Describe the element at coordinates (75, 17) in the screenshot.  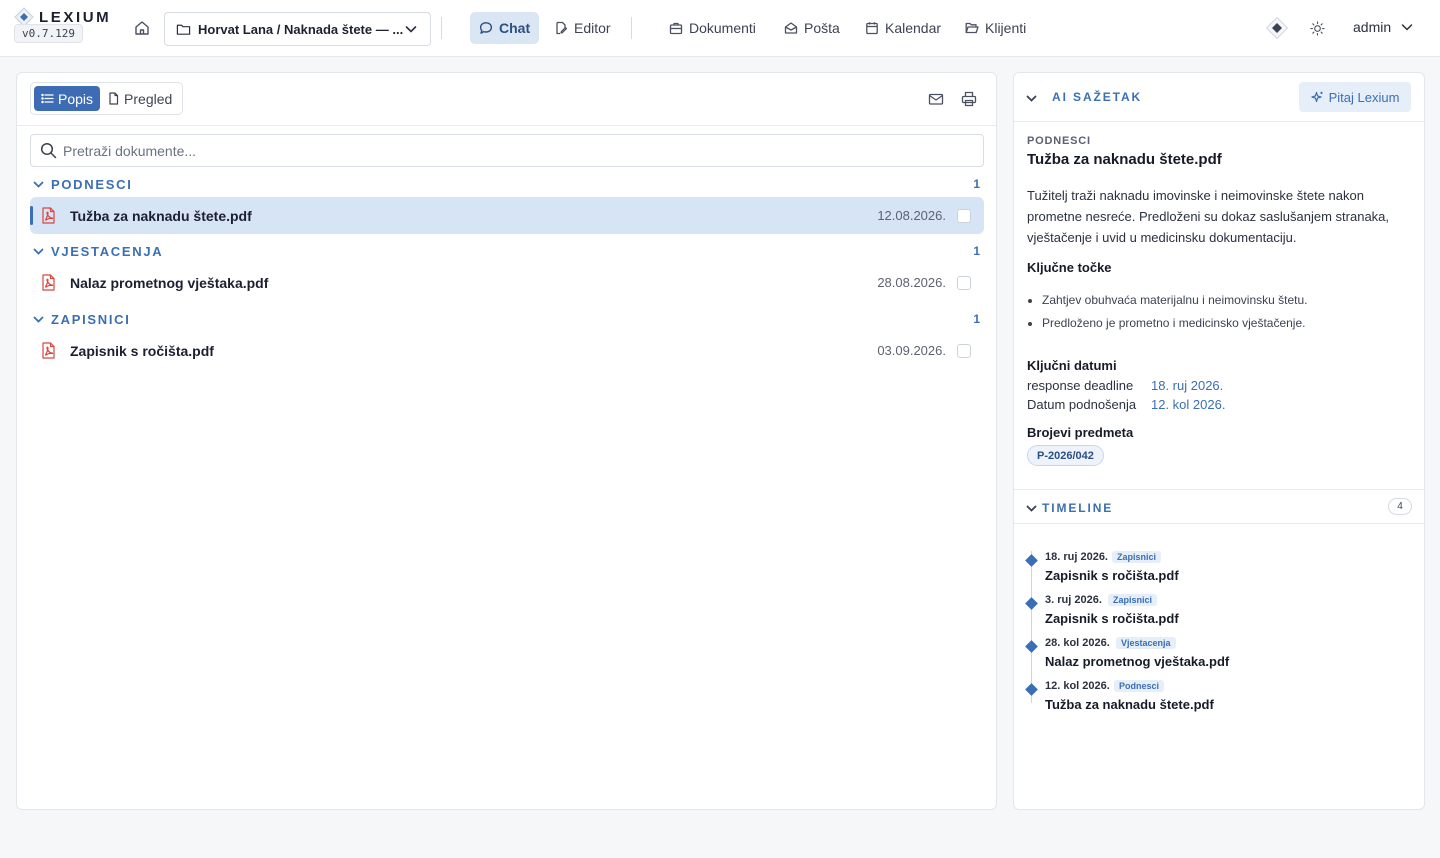
I see `app-name: LEXIUM` at that location.